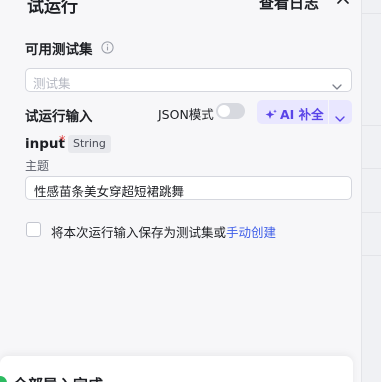 This screenshot has height=382, width=381. Describe the element at coordinates (3, 379) in the screenshot. I see `success-icon` at that location.